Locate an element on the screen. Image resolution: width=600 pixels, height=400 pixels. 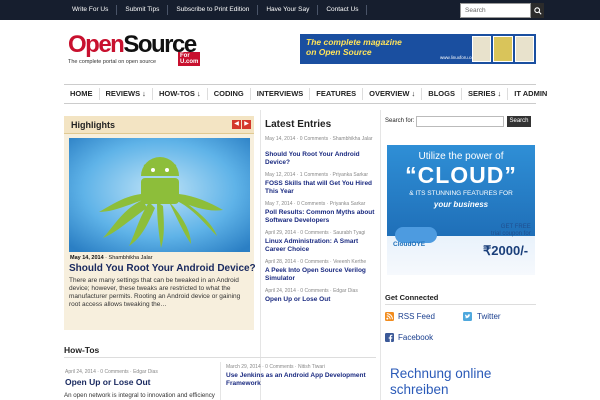
banner-line1: The complete magazine is located at coordinates (354, 42).